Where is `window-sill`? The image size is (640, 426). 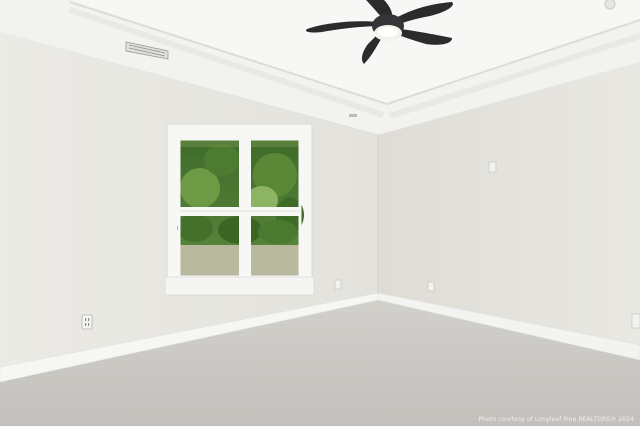
window-sill is located at coordinates (239, 286).